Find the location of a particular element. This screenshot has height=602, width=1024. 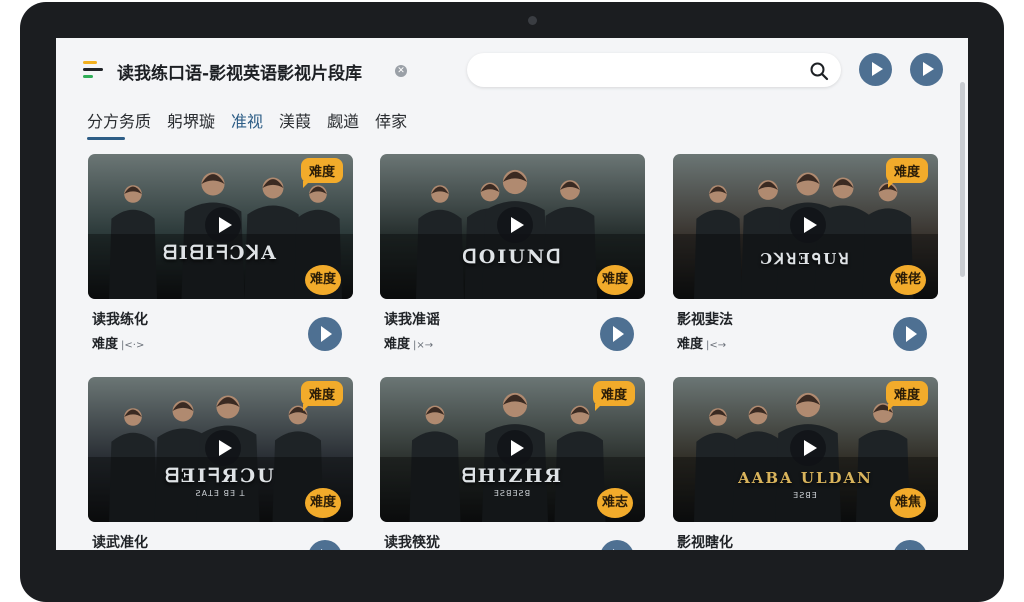

poster-title: ƆꓘꓤƎᑫUꓤ is located at coordinates (805, 259).